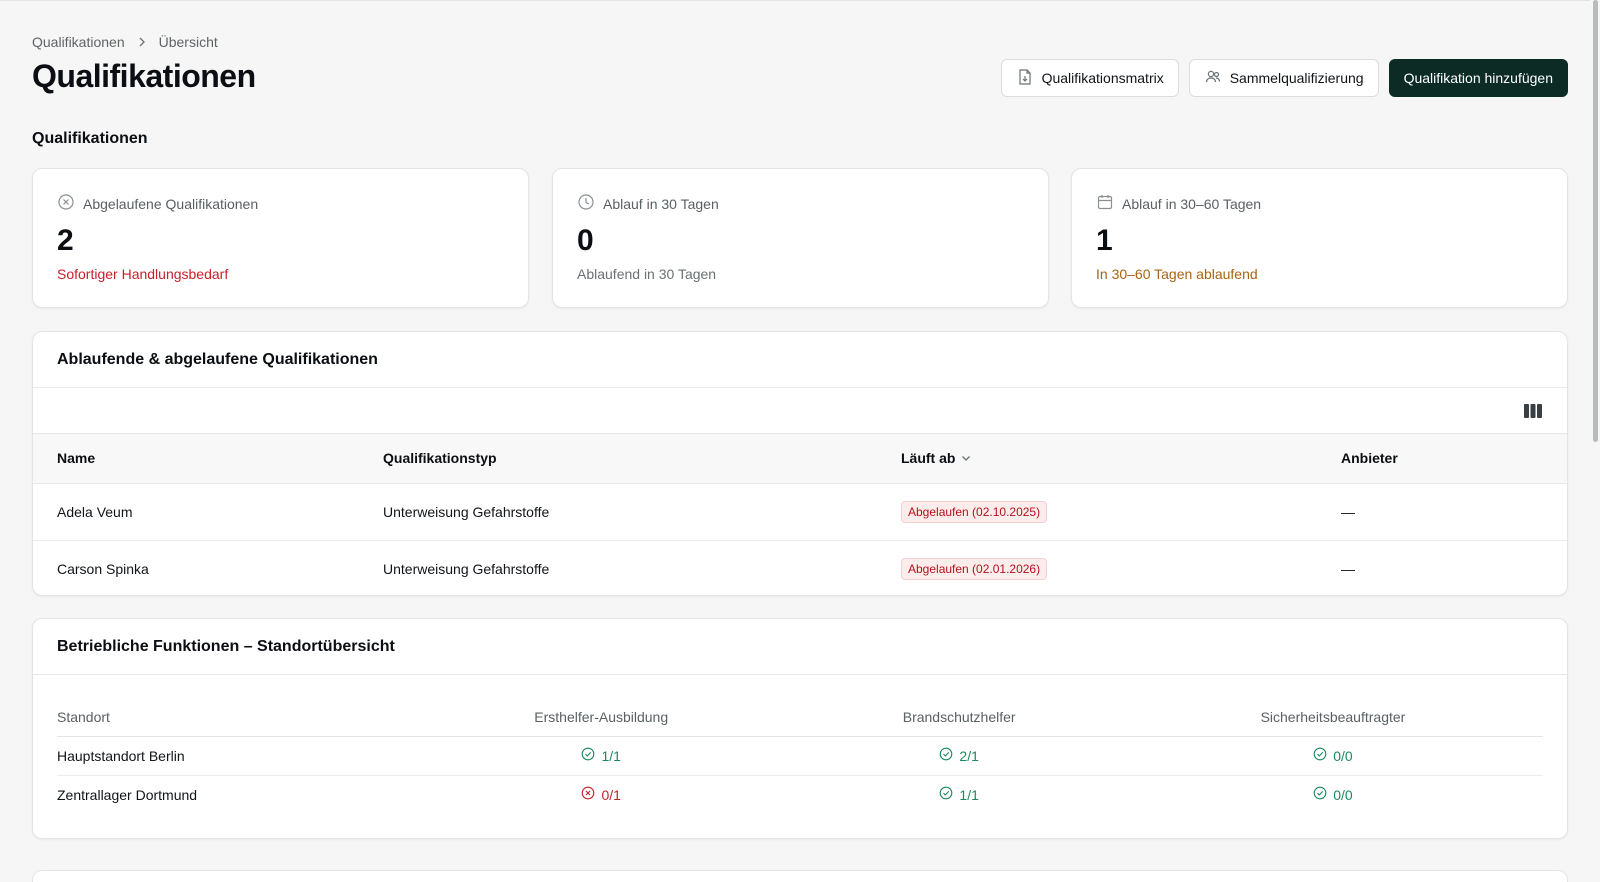 The width and height of the screenshot is (1600, 882). I want to click on bulk-qualification-button: Sammelqualifizierung, so click(1283, 78).